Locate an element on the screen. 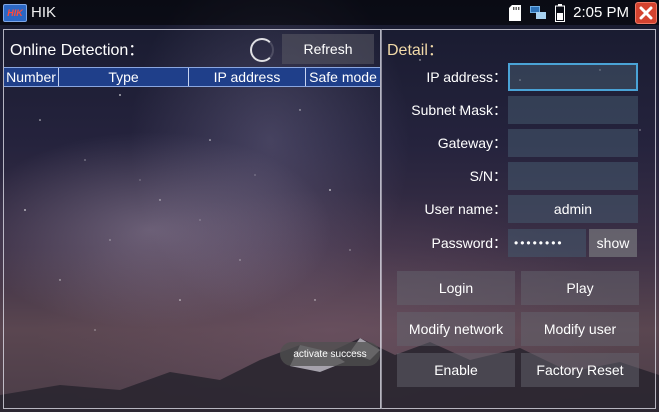  close-button is located at coordinates (646, 12).